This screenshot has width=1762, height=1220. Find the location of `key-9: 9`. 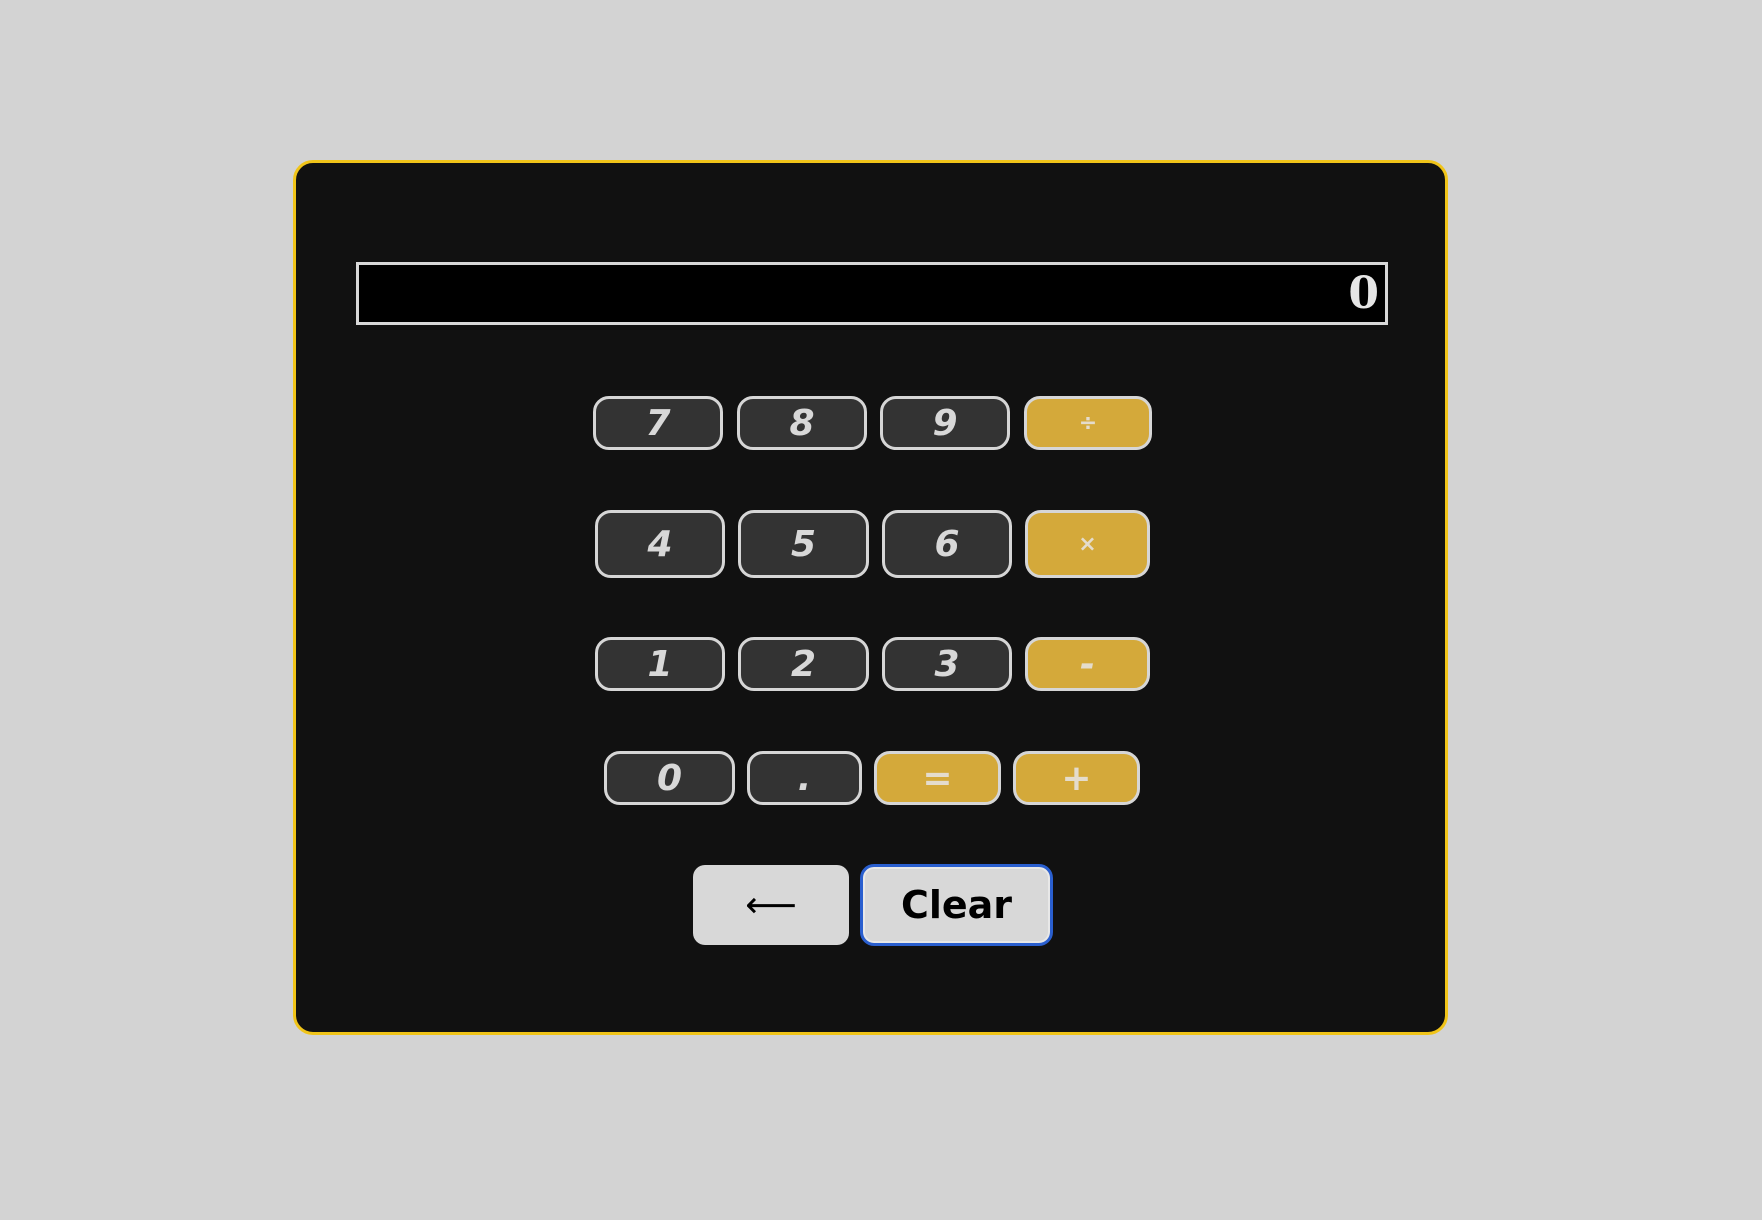

key-9: 9 is located at coordinates (945, 423).